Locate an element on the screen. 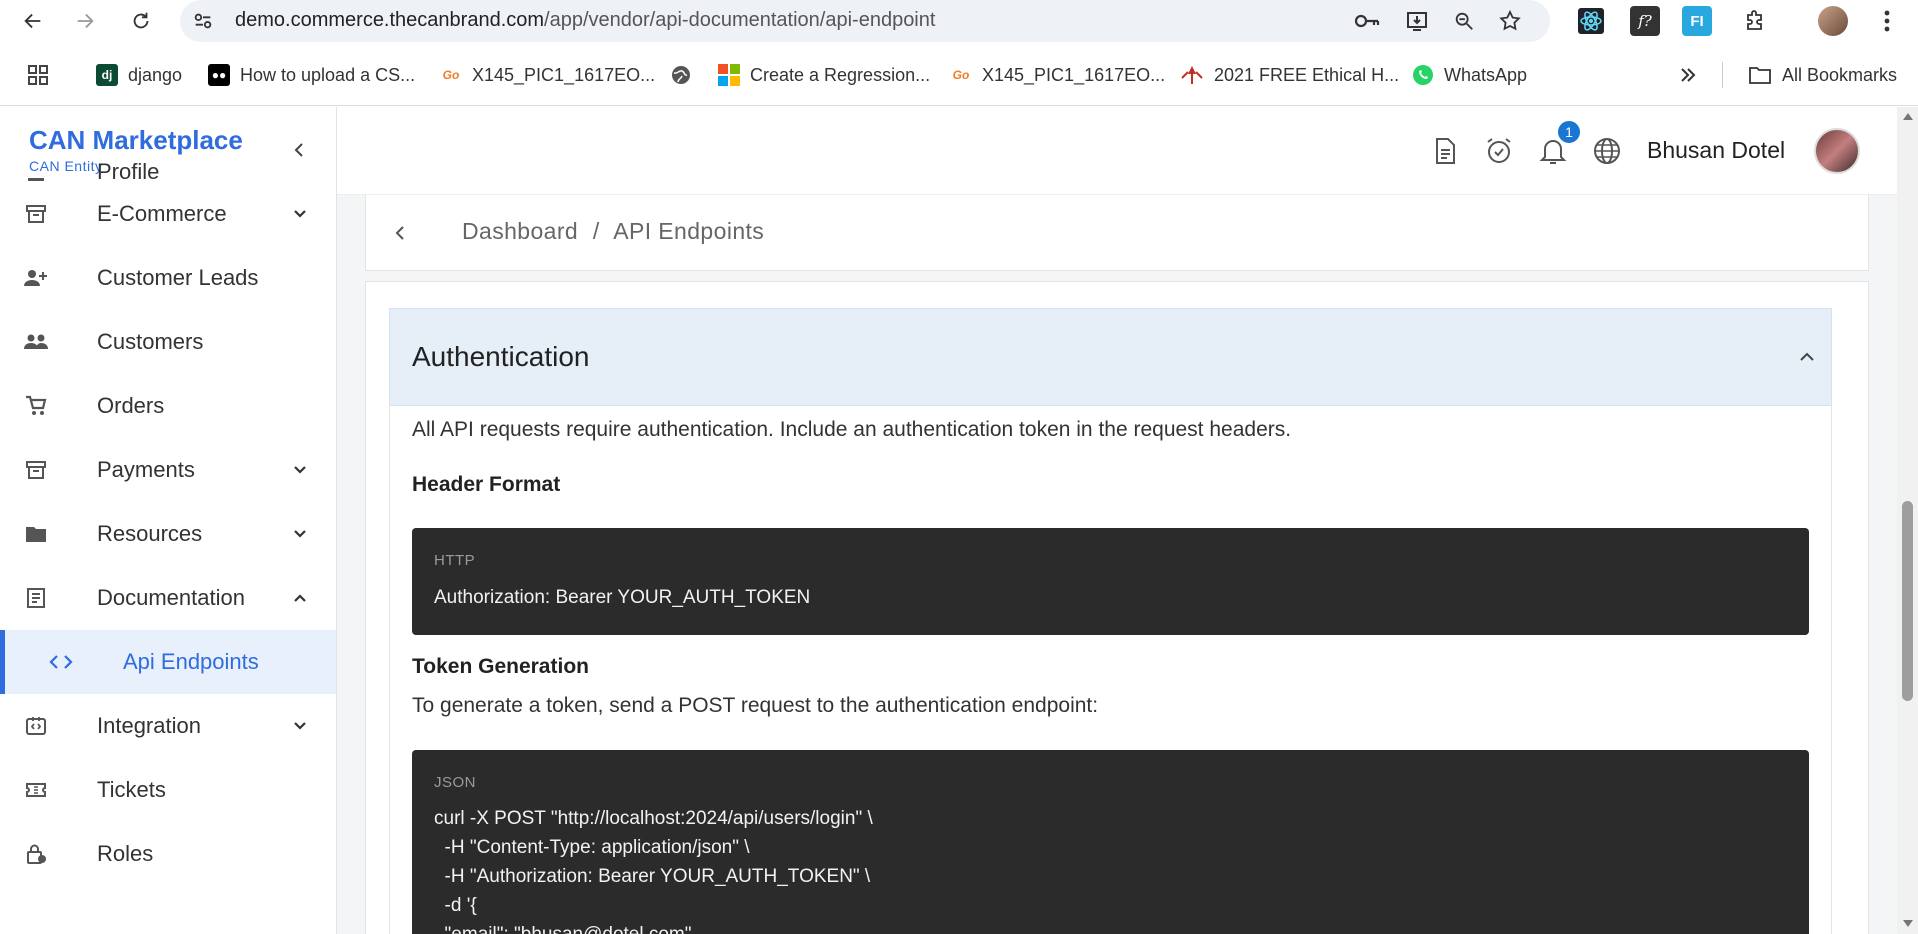 This screenshot has width=1918, height=934. code-line: Authorization: Bearer YOUR_AUTH_TOKEN is located at coordinates (622, 597).